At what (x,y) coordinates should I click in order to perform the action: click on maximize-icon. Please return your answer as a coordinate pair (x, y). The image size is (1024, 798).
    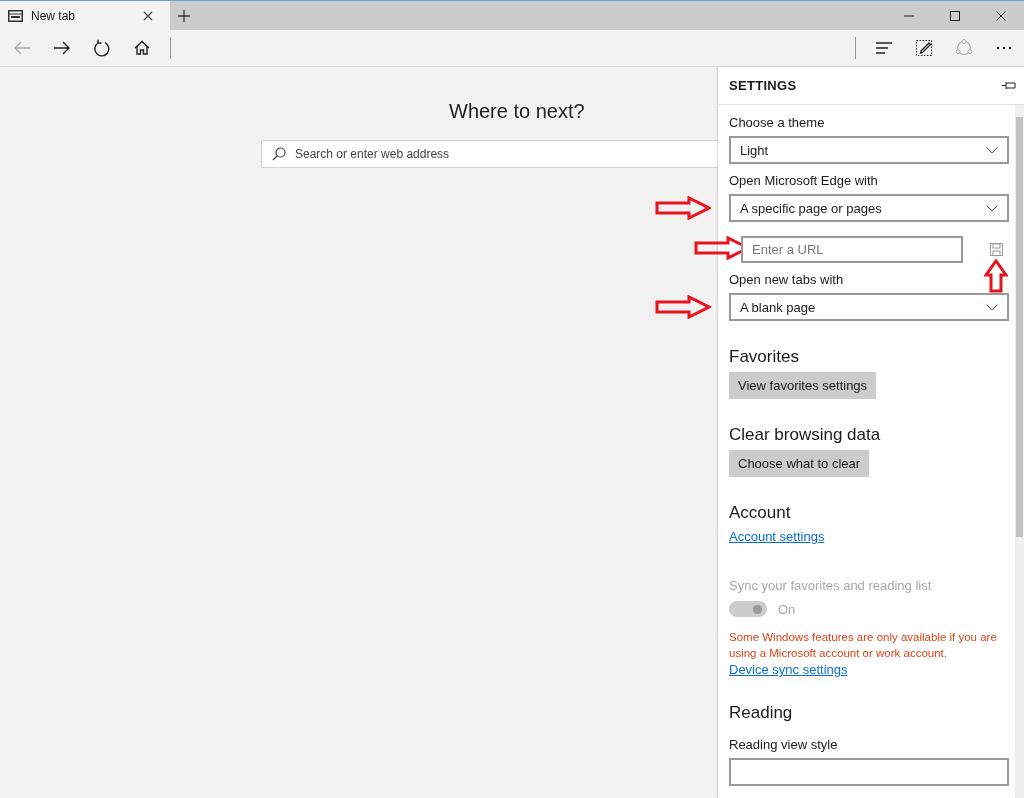
    Looking at the image, I should click on (955, 15).